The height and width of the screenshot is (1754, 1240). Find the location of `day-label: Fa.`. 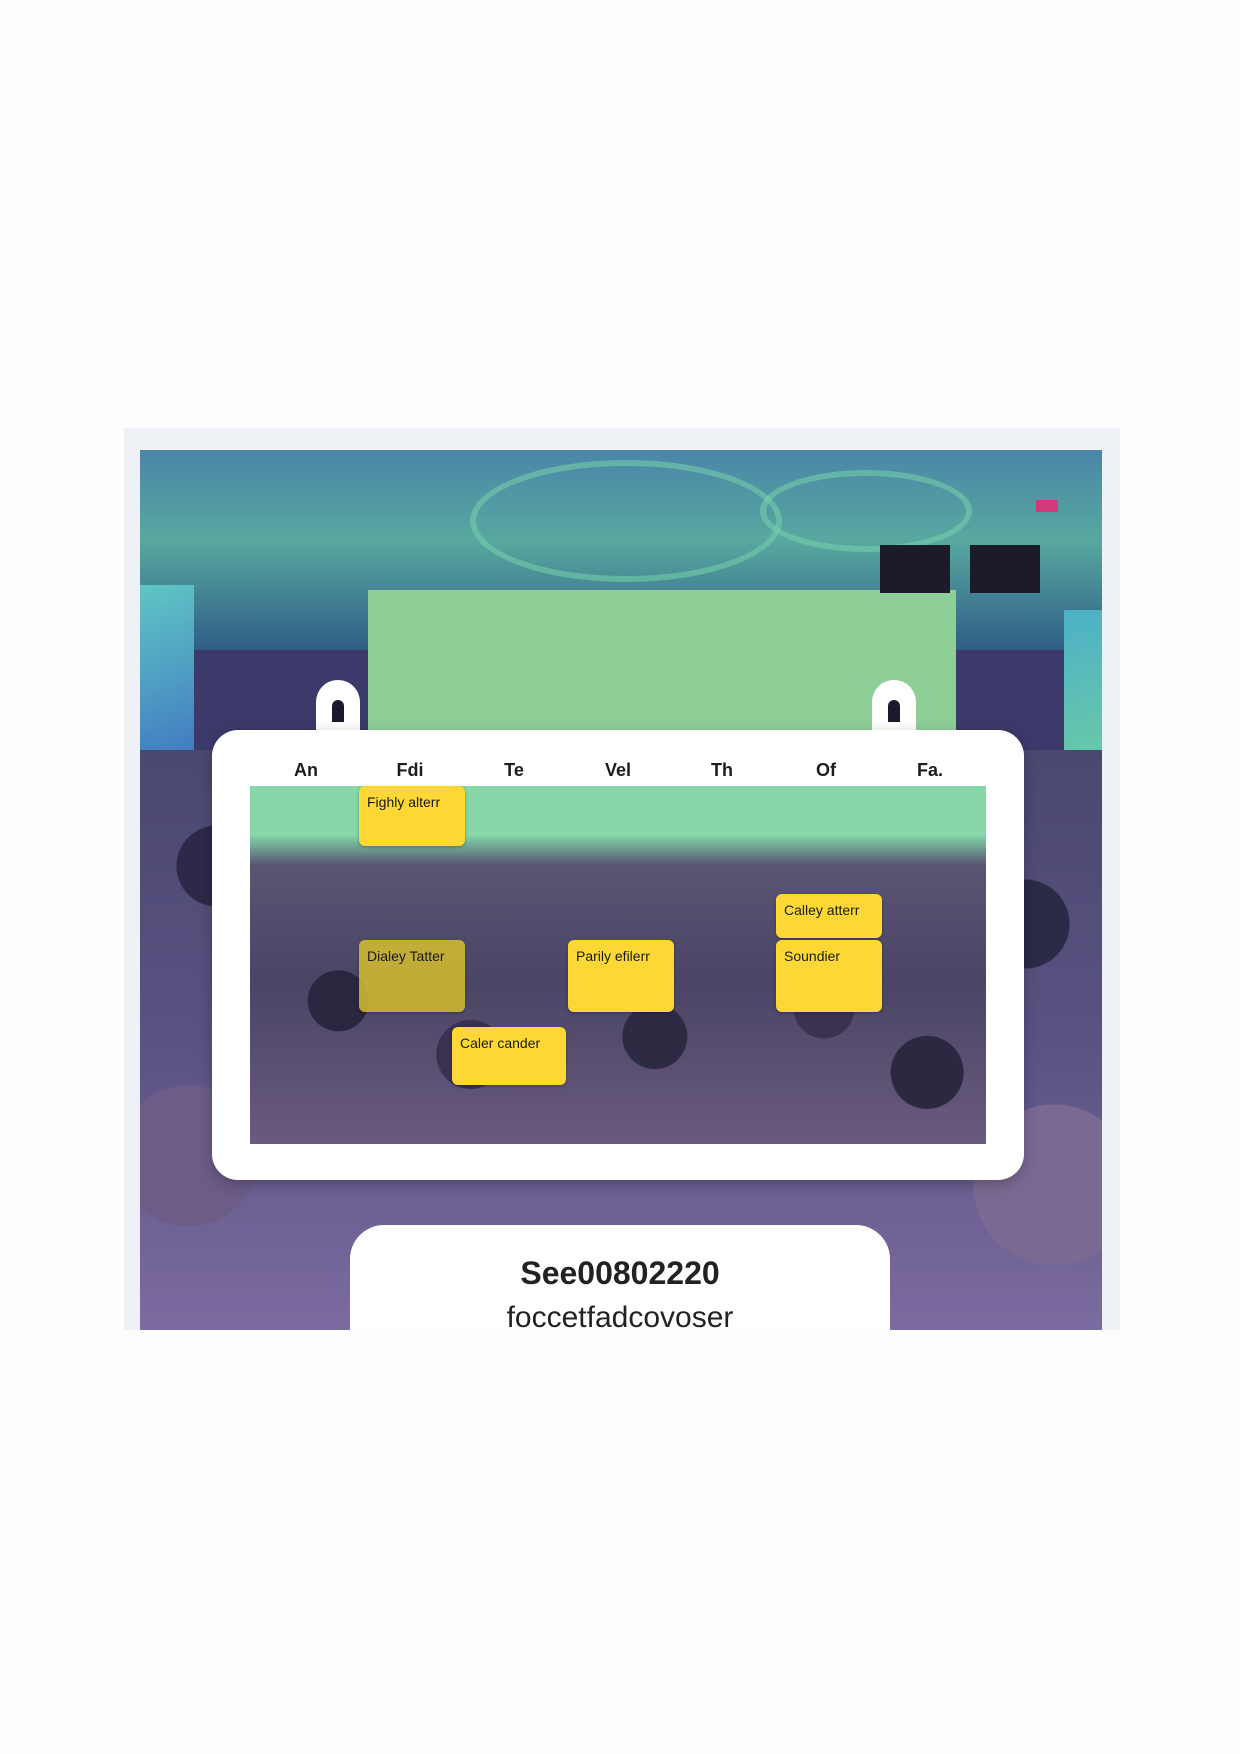

day-label: Fa. is located at coordinates (929, 770).